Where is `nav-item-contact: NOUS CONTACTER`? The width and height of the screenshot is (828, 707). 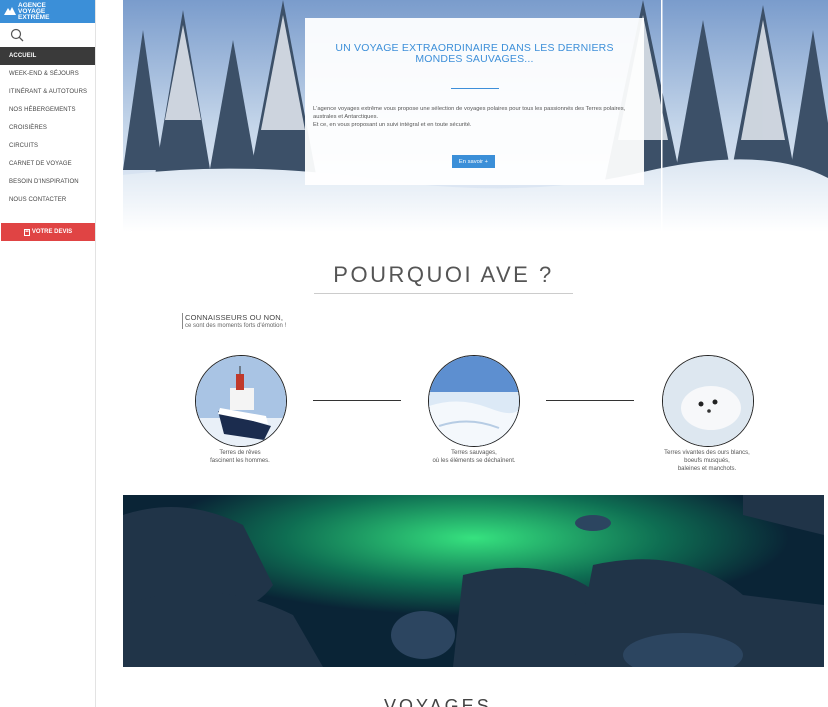
nav-item-contact: NOUS CONTACTER is located at coordinates (47, 200).